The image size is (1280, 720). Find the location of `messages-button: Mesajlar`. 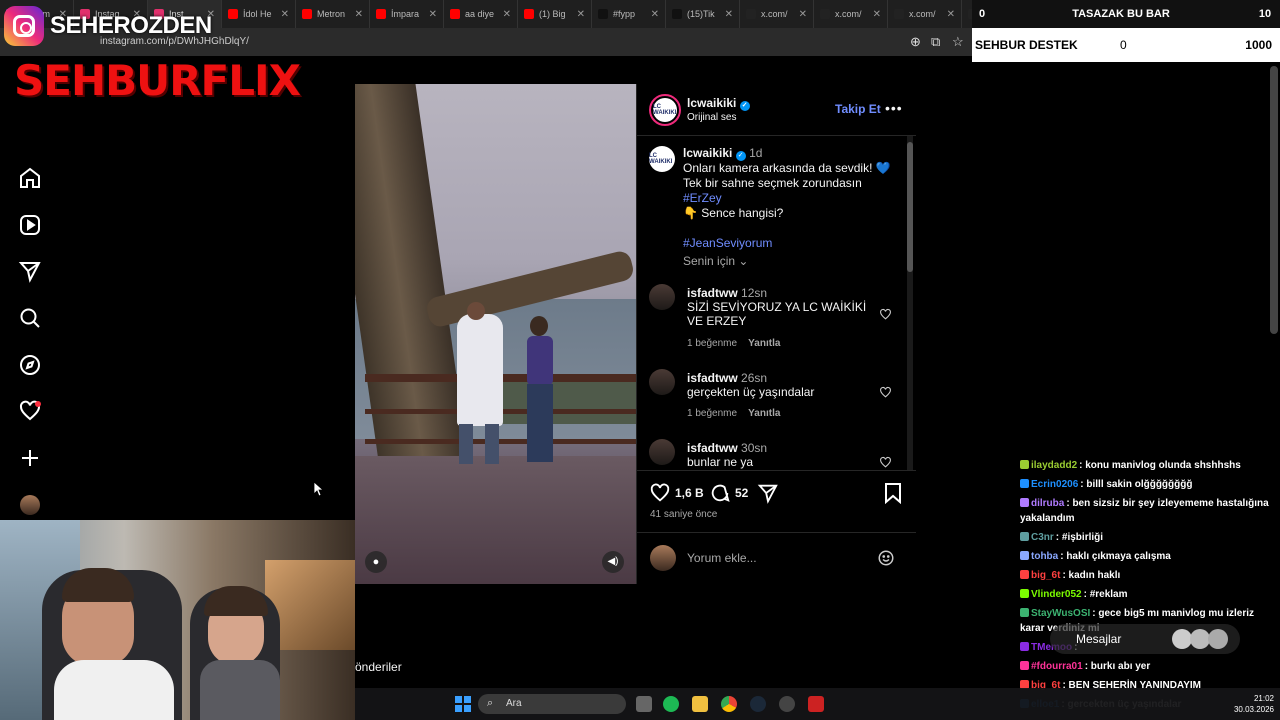

messages-button: Mesajlar is located at coordinates (1145, 639).